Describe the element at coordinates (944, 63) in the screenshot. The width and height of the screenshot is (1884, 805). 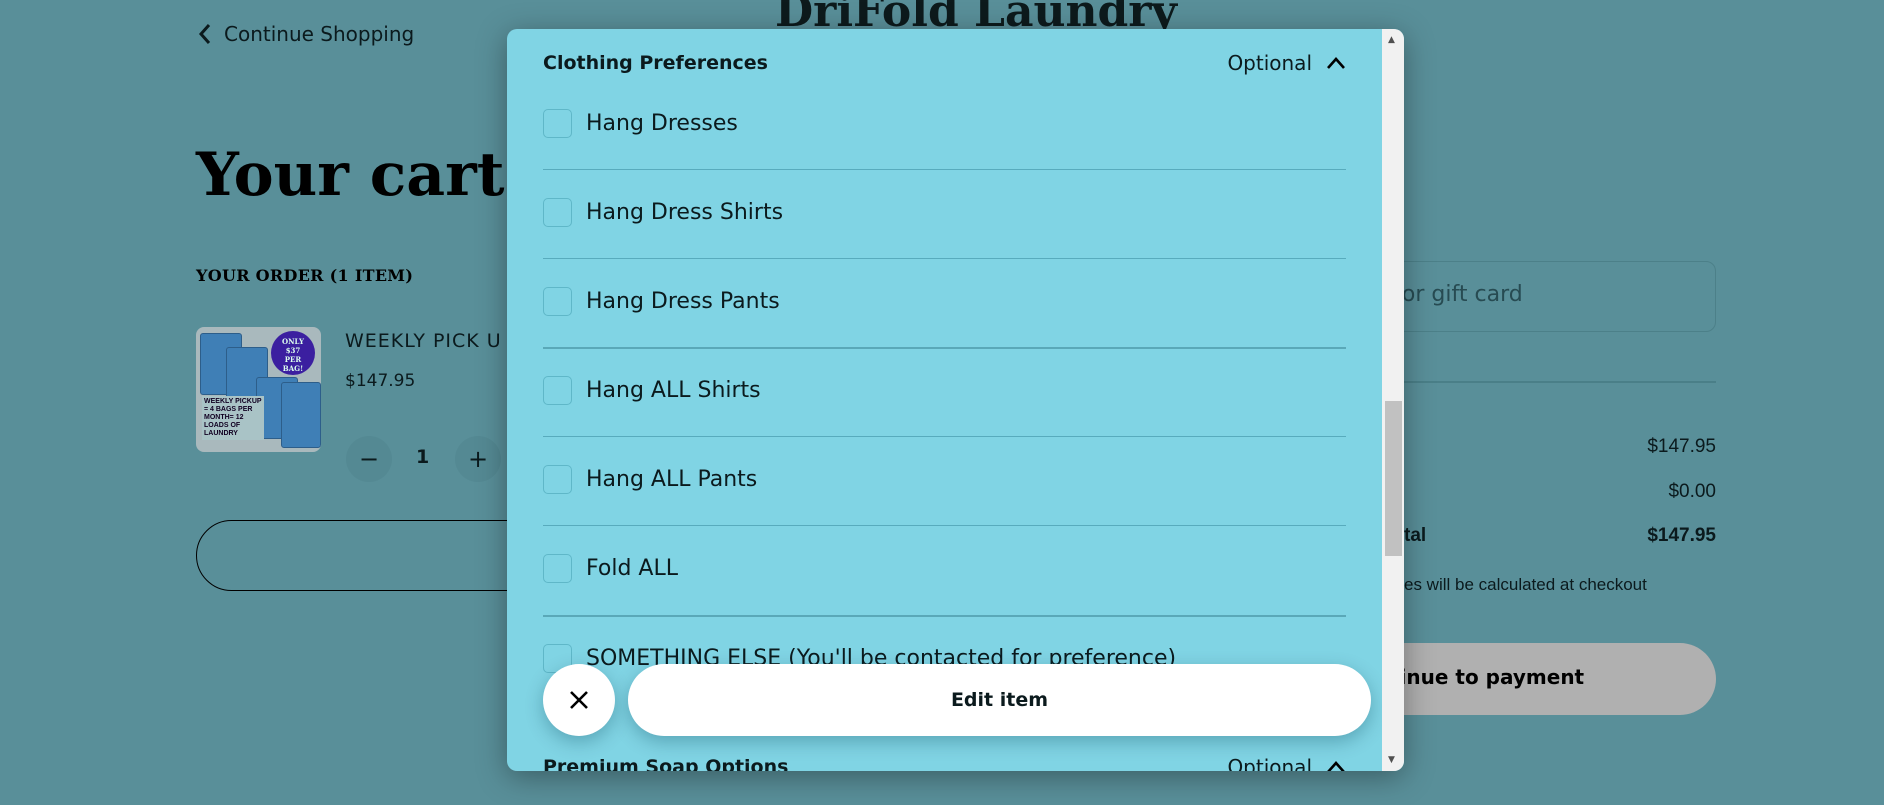
I see `section-header-clothing: Clothing Preferences Optional` at that location.